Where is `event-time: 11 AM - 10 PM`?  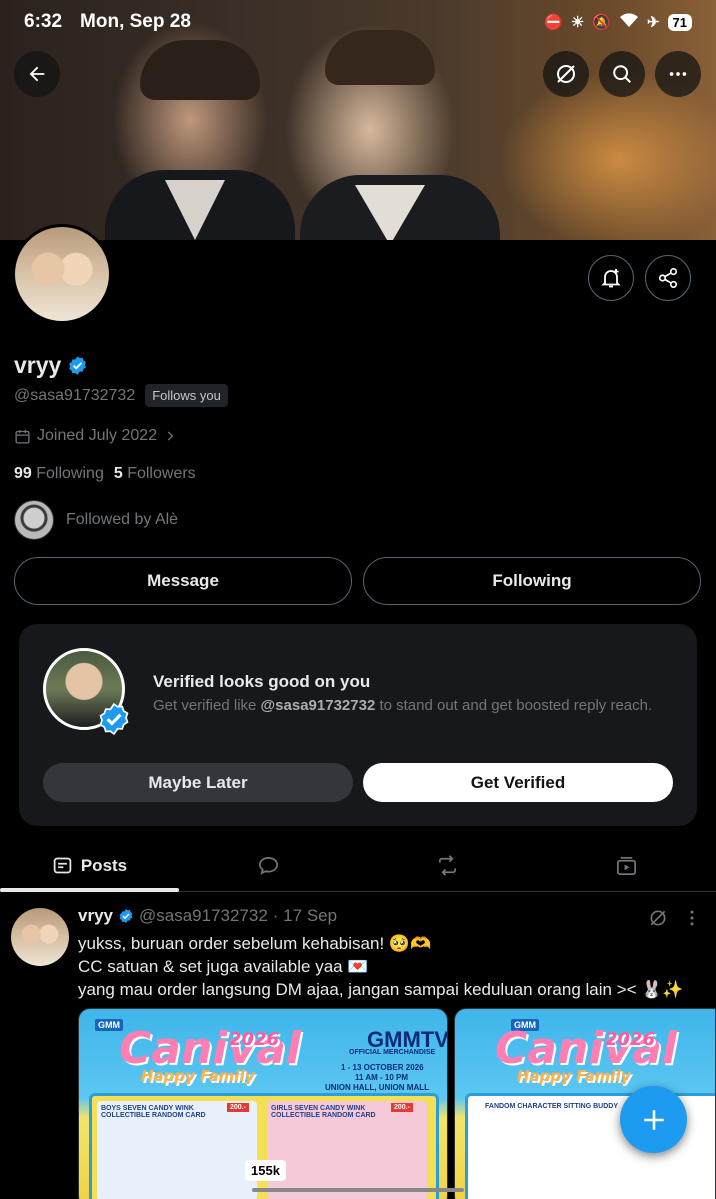
event-time: 11 AM - 10 PM is located at coordinates (382, 1077).